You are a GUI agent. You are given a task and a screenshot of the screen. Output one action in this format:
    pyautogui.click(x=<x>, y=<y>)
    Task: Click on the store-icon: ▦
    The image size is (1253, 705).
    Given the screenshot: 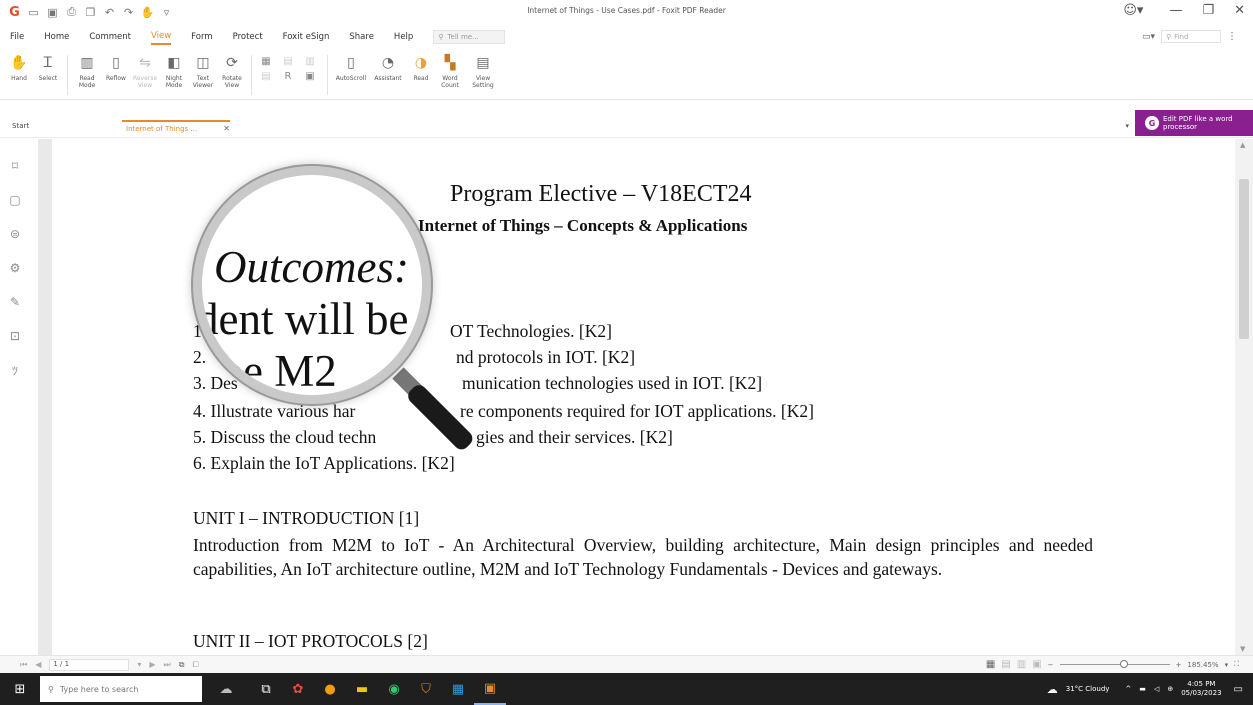 What is the action you would take?
    pyautogui.click(x=458, y=689)
    